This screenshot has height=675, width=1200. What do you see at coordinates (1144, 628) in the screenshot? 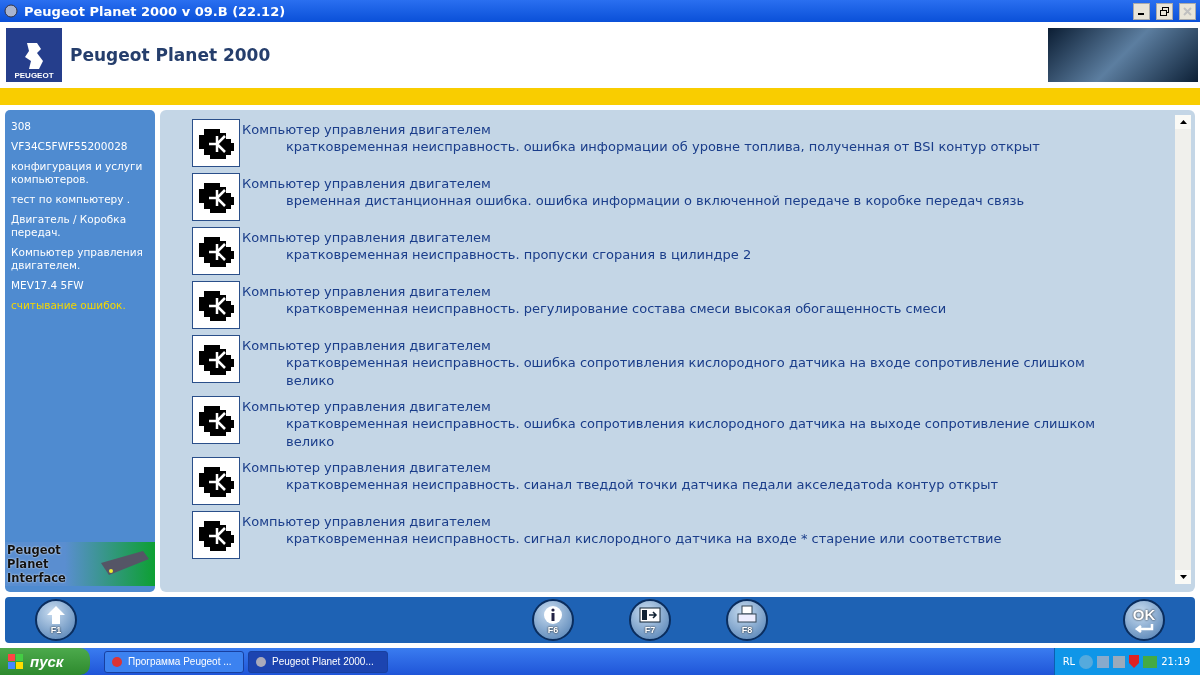
I see `enter-arrow-icon` at bounding box center [1144, 628].